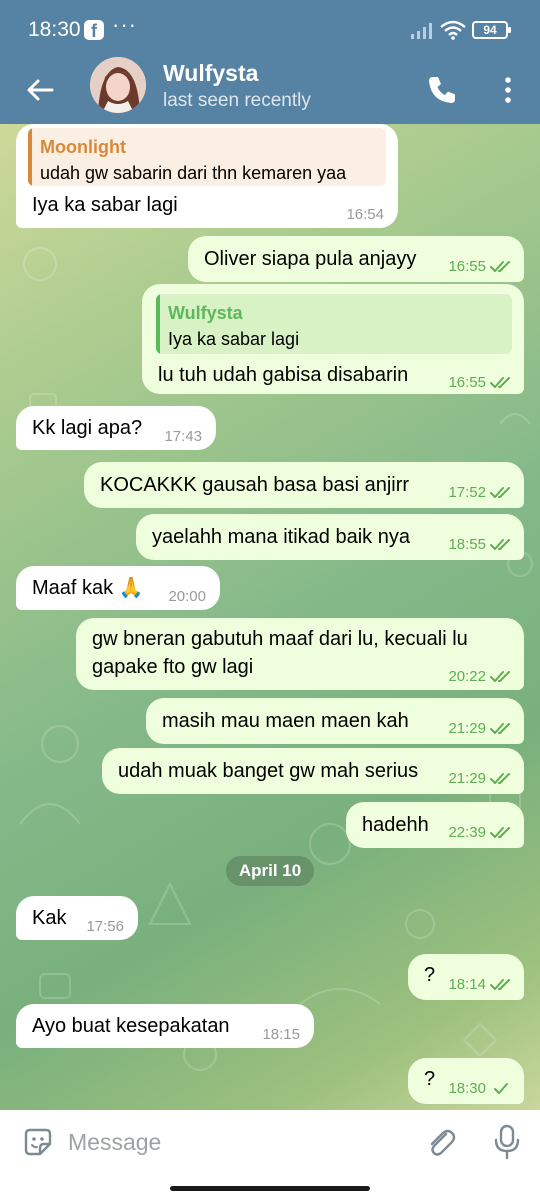 The height and width of the screenshot is (1200, 540). I want to click on paperclip-icon, so click(441, 1143).